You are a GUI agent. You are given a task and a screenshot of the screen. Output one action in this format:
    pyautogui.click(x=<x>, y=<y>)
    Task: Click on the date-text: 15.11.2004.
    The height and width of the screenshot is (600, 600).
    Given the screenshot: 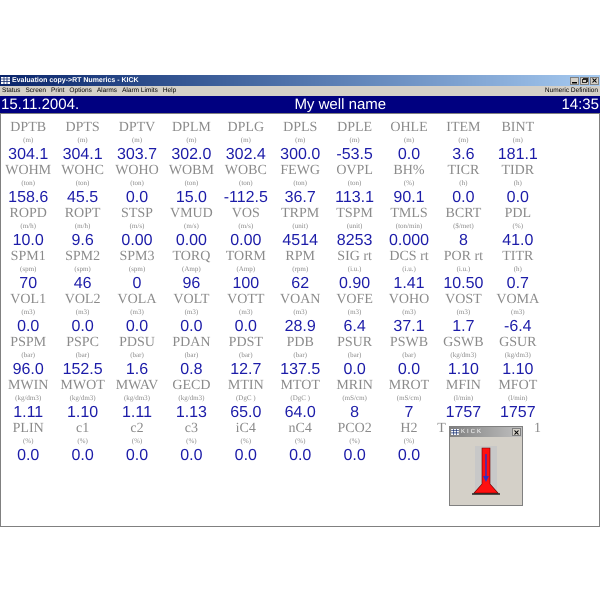 What is the action you would take?
    pyautogui.click(x=40, y=104)
    